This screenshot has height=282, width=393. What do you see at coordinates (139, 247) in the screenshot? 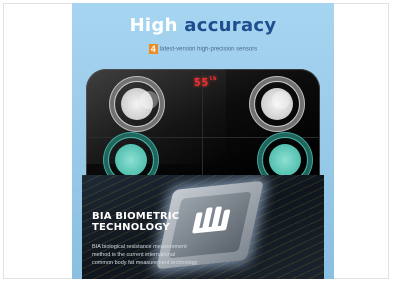
I see `bia-description-line-1: BIA biological resistance measurement` at bounding box center [139, 247].